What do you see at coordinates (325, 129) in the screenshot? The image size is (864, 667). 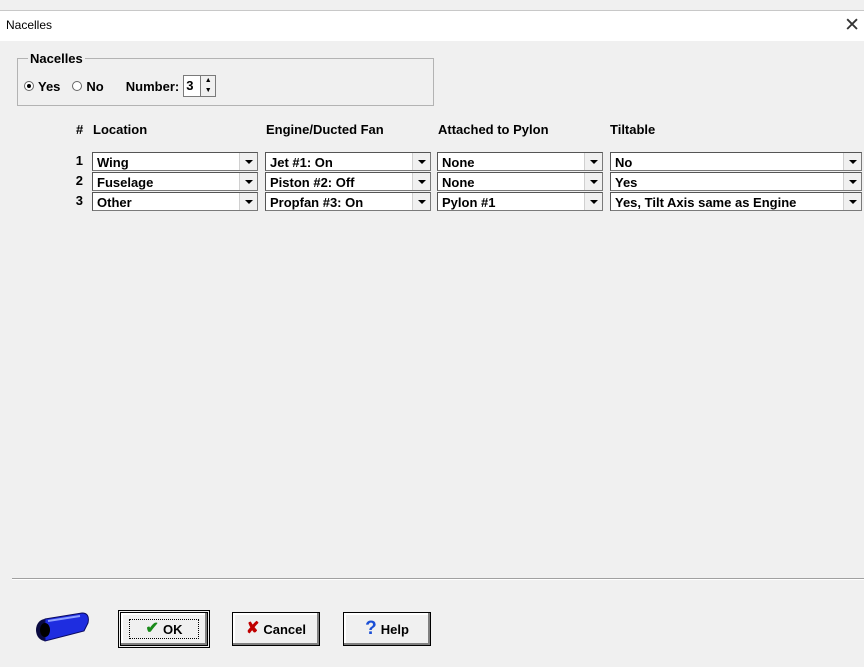 I see `header-engine: Engine/Ducted Fan` at bounding box center [325, 129].